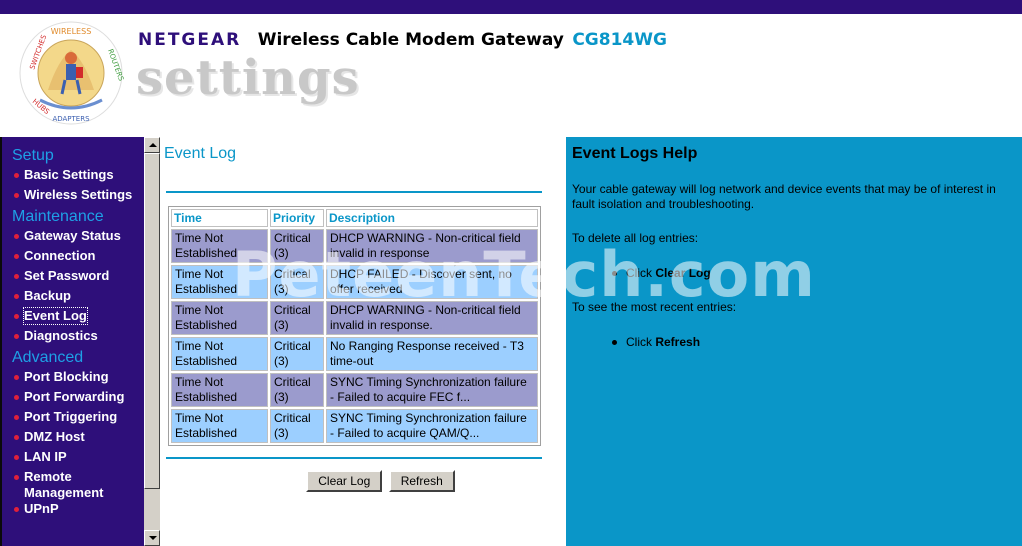 This screenshot has height=546, width=1022. Describe the element at coordinates (74, 419) in the screenshot. I see `nav-item-port-triggering: Port Triggering` at that location.